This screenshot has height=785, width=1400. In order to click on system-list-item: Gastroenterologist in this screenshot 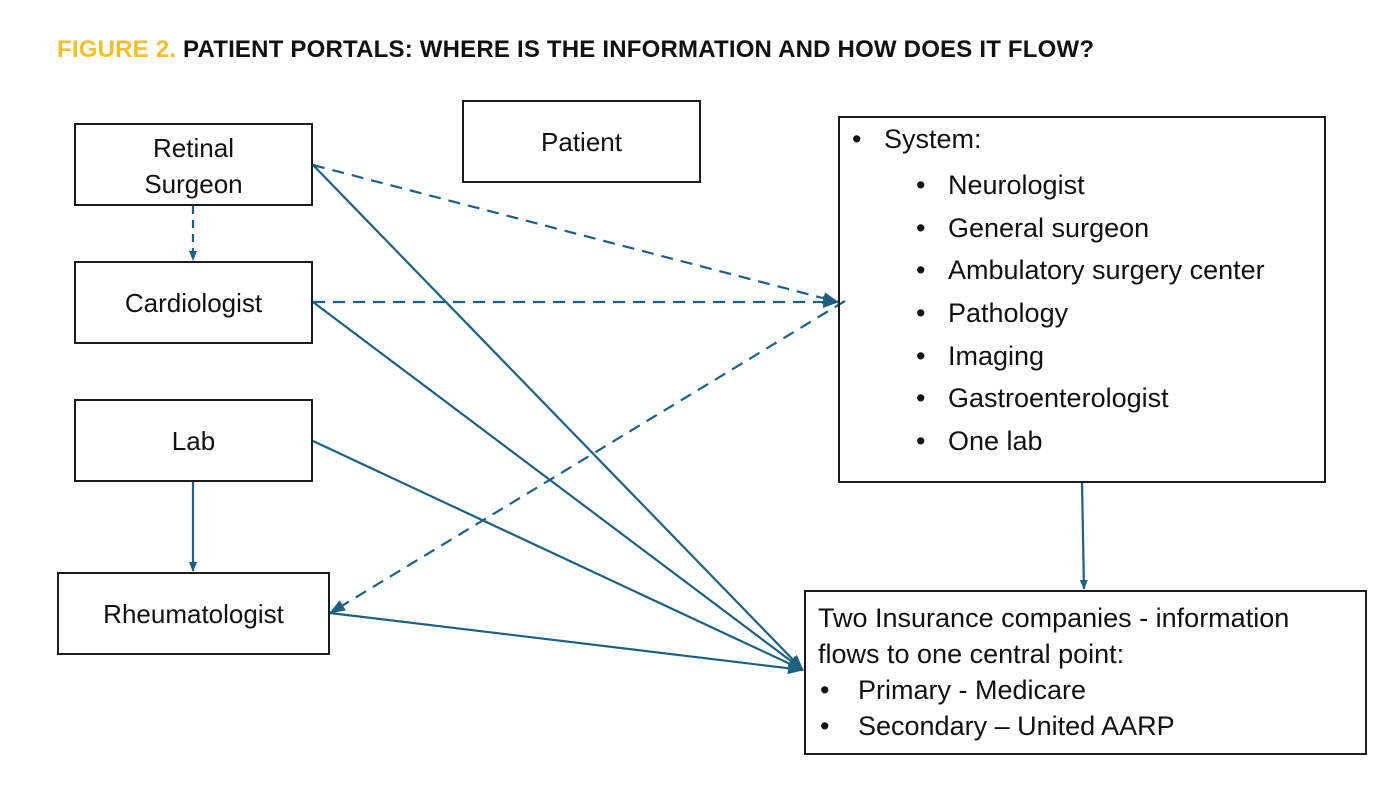, I will do `click(1090, 398)`.